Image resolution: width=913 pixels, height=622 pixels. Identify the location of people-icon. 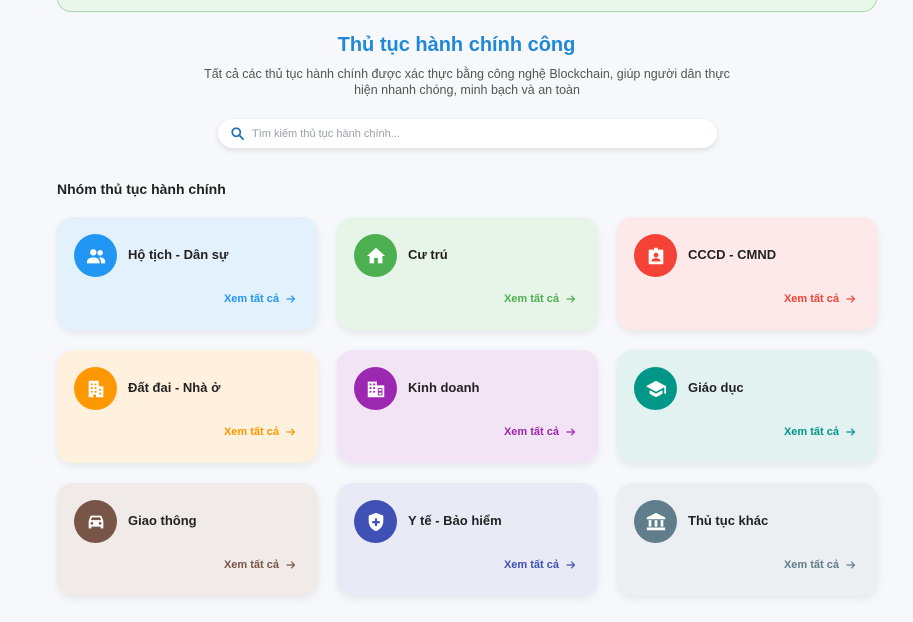
(95, 255).